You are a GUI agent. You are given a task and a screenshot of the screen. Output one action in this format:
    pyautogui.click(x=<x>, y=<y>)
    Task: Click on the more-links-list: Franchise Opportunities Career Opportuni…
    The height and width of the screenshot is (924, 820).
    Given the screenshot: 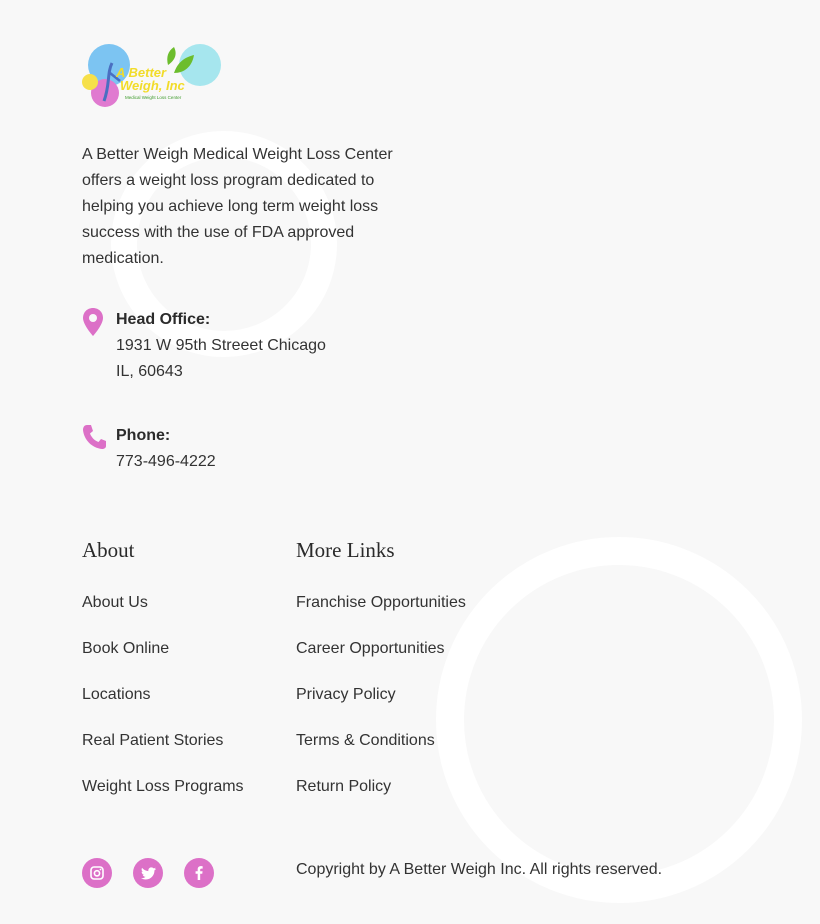 What is the action you would take?
    pyautogui.click(x=381, y=706)
    